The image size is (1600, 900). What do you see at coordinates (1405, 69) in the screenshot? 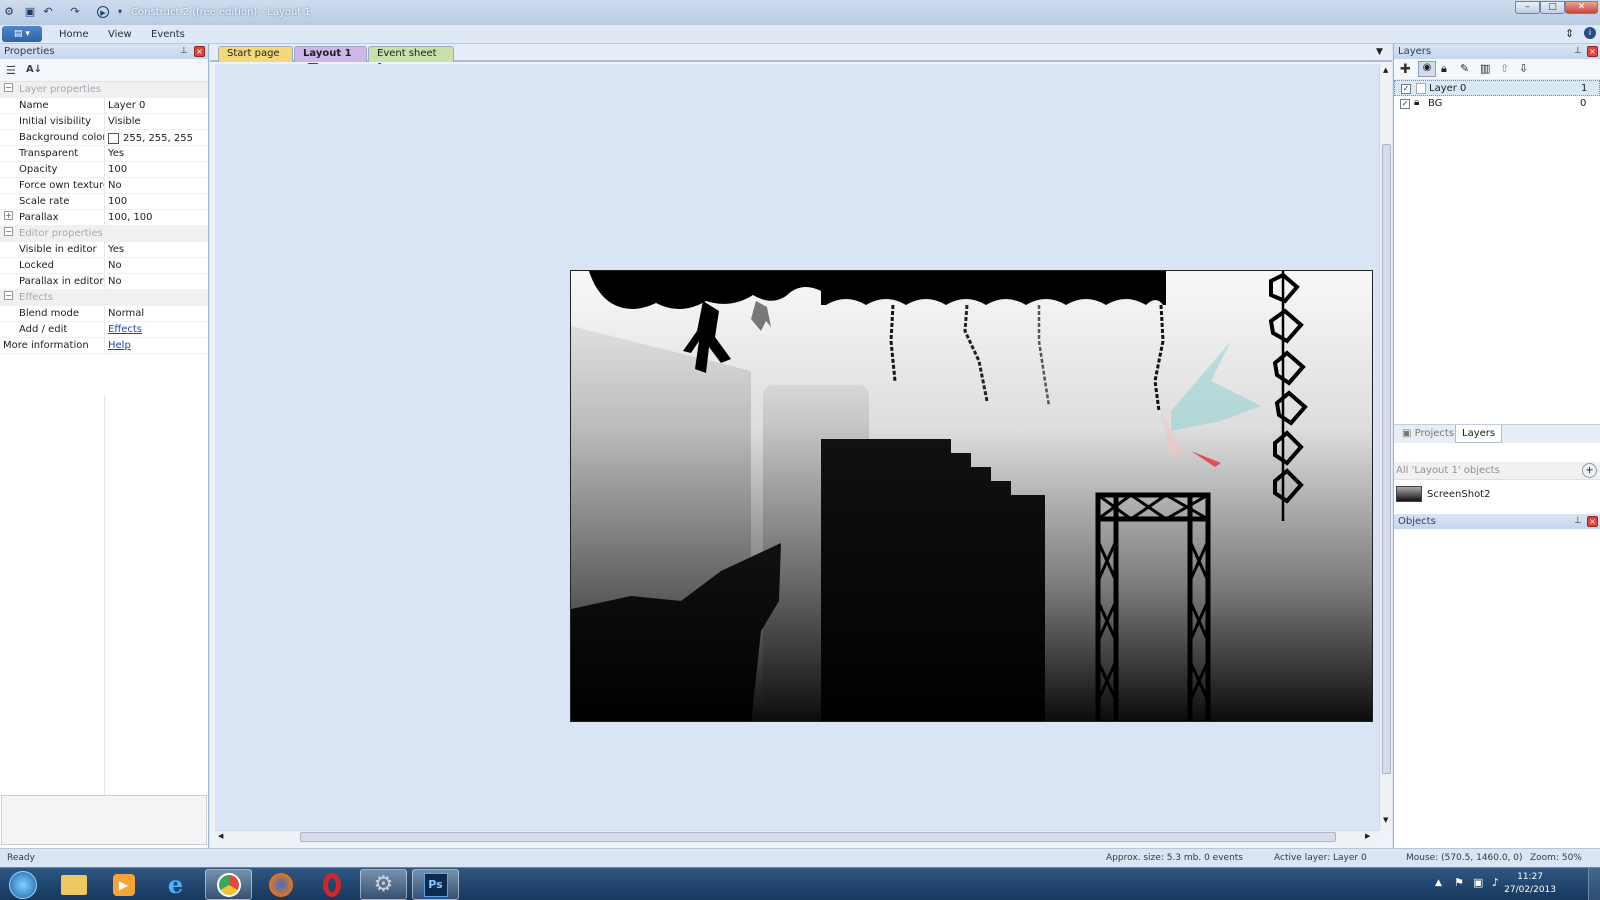
I see `add-layer-icon: ✚` at bounding box center [1405, 69].